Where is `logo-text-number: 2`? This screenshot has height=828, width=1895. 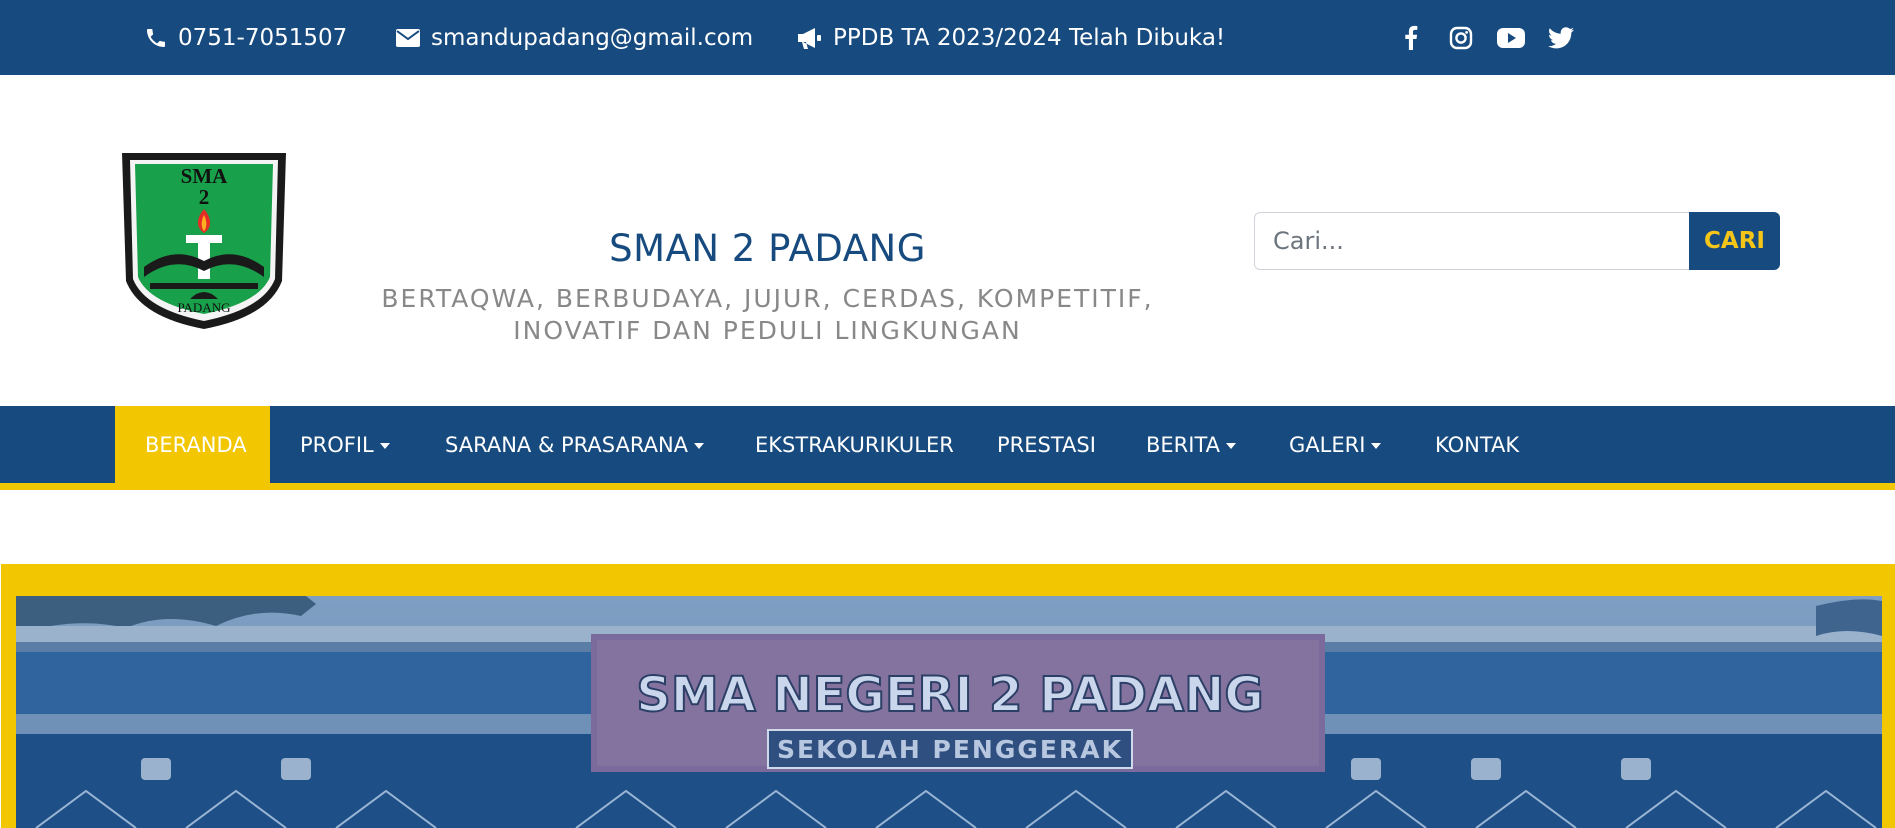 logo-text-number: 2 is located at coordinates (204, 197).